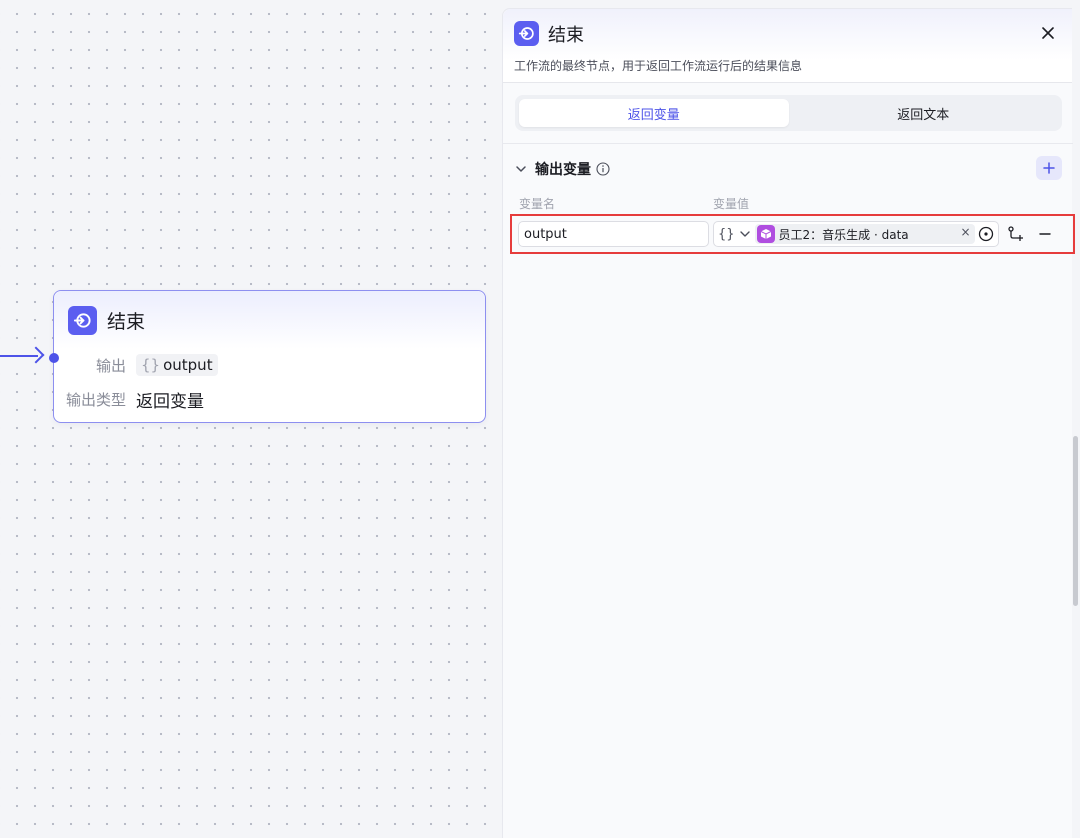 This screenshot has width=1080, height=838. I want to click on cube-icon, so click(765, 234).